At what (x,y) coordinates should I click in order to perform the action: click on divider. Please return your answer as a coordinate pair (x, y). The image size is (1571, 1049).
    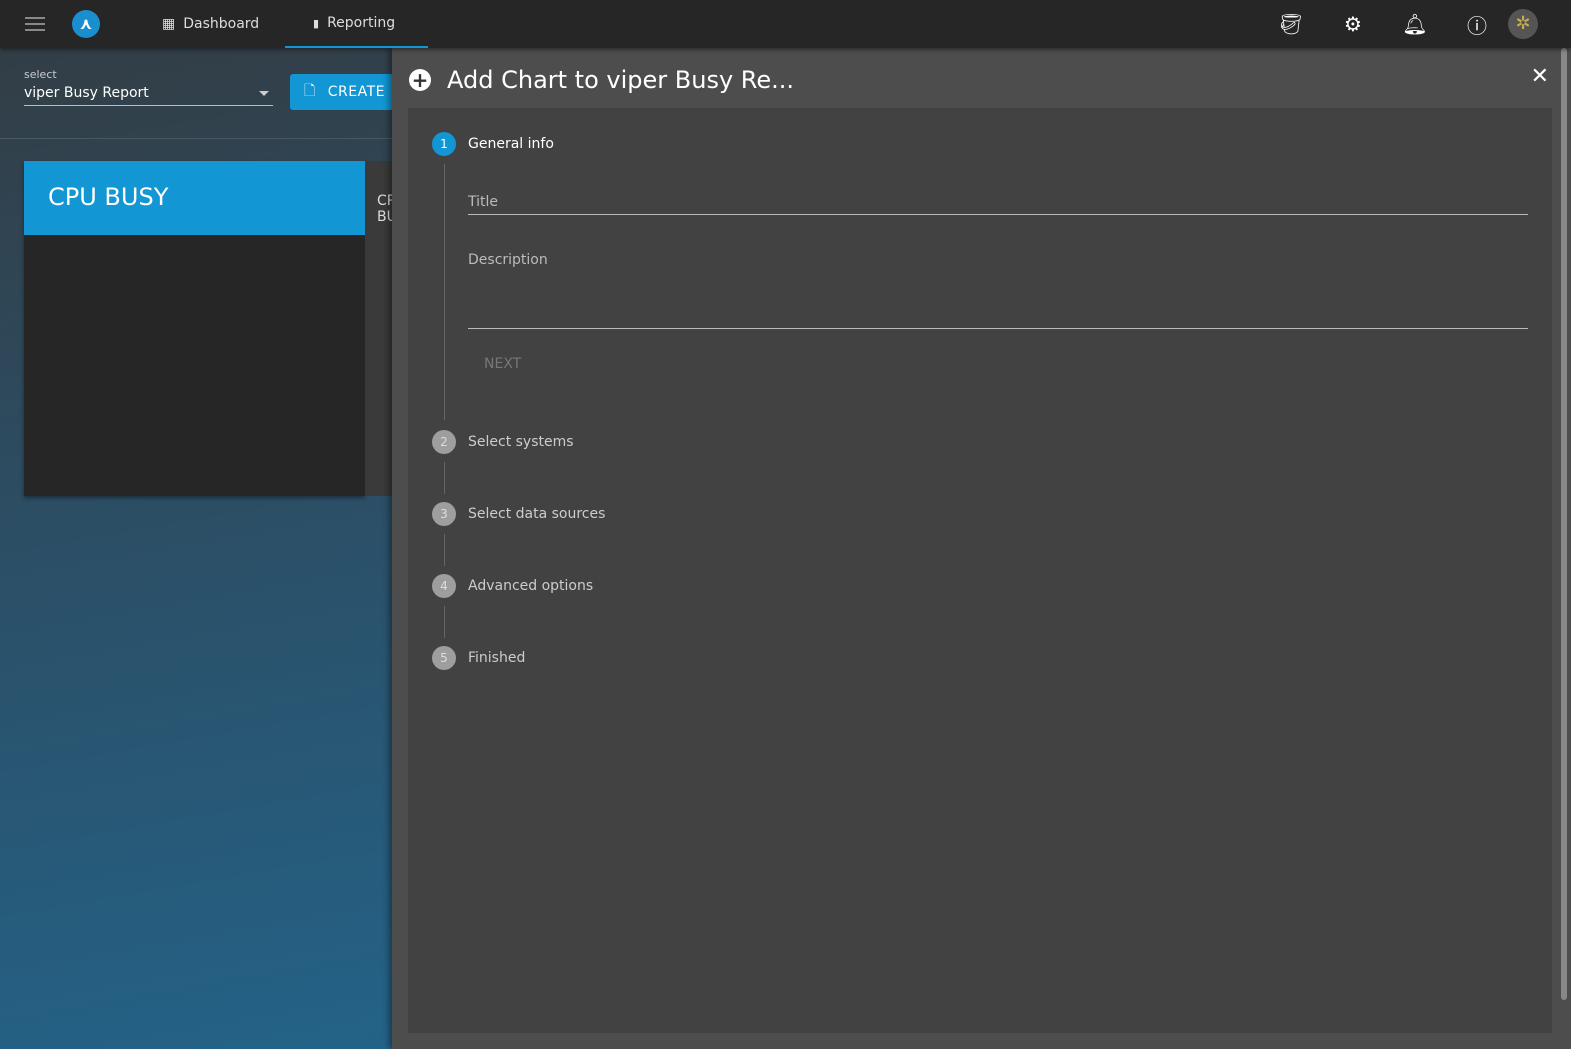
    Looking at the image, I should click on (200, 138).